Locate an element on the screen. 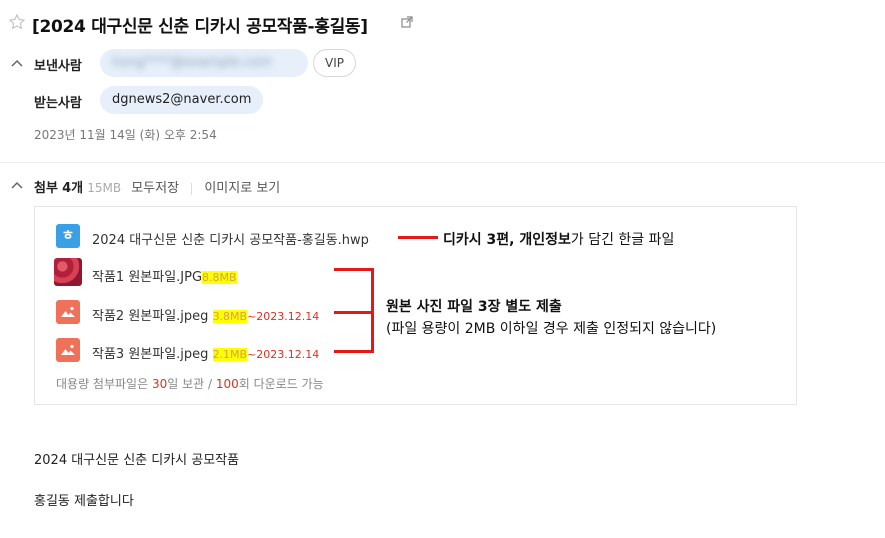 This screenshot has width=885, height=538. recipient-email: dgnews2@naver.com is located at coordinates (182, 99).